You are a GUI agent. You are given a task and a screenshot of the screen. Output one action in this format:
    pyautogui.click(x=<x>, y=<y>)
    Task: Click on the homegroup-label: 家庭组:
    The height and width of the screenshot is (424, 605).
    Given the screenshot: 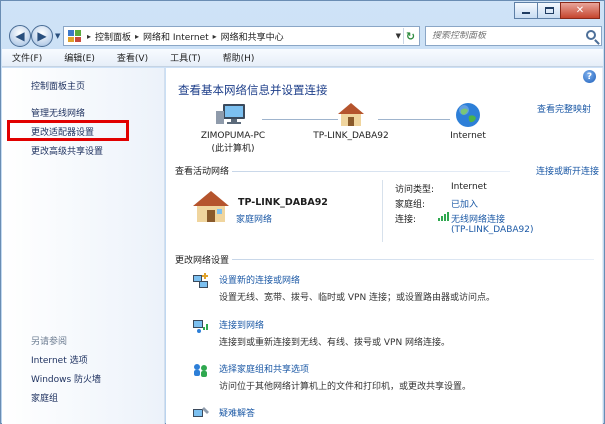 What is the action you would take?
    pyautogui.click(x=410, y=205)
    